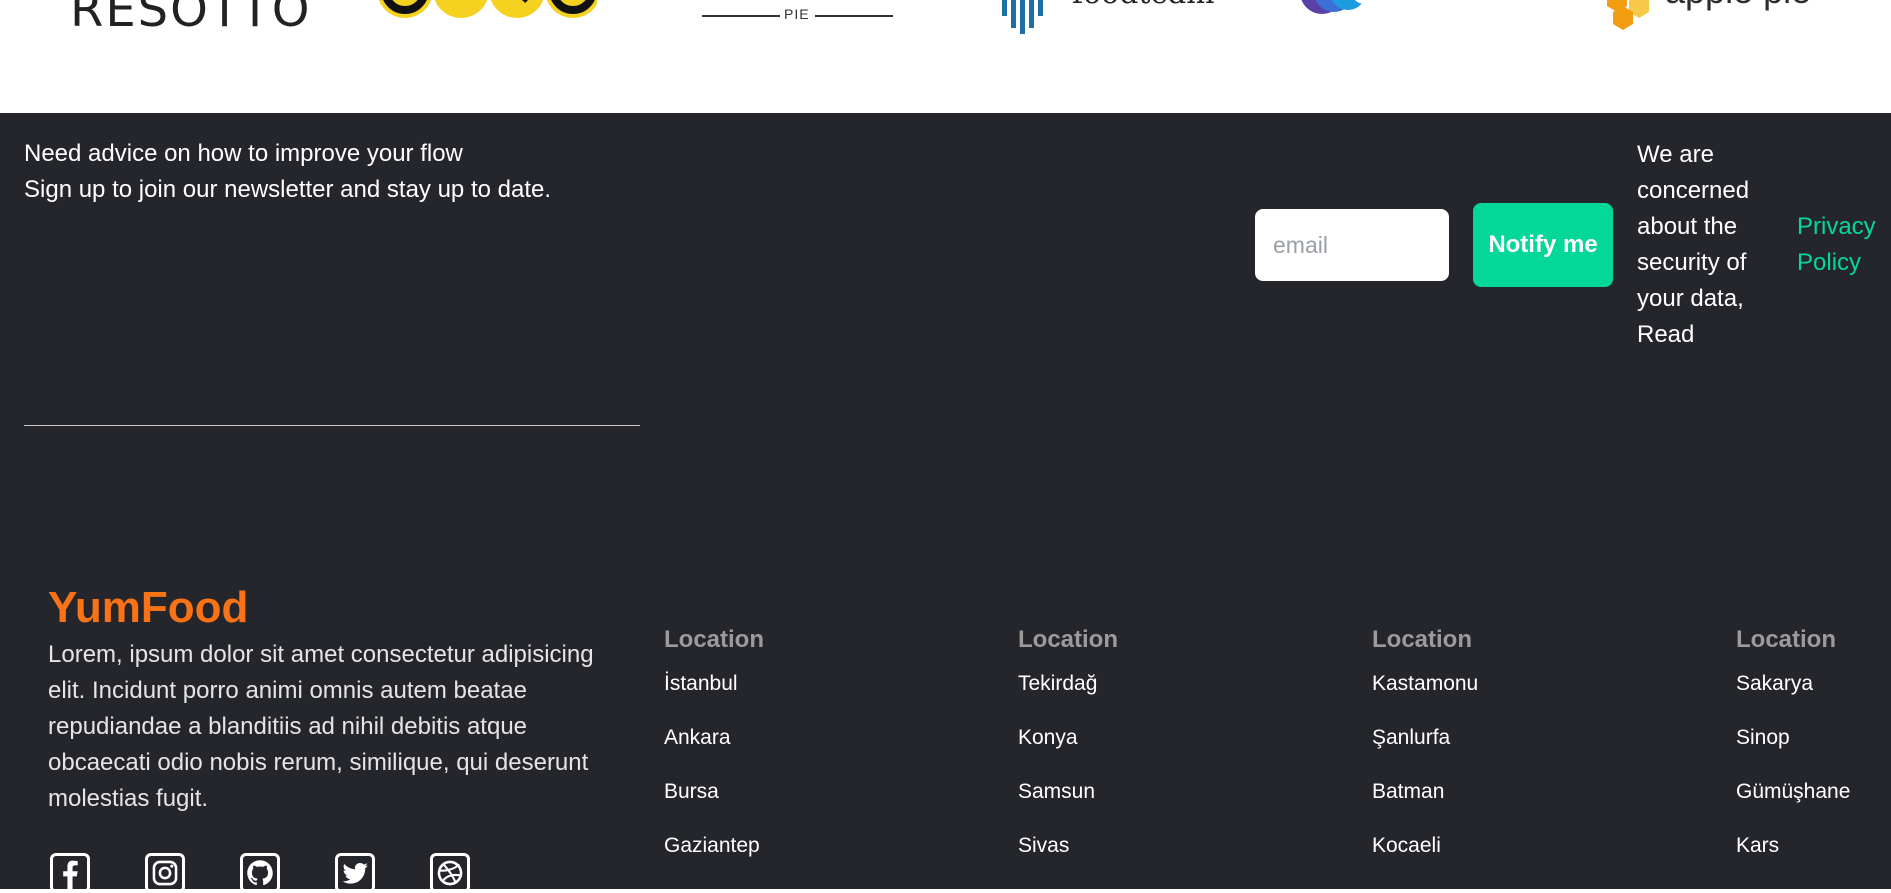 The height and width of the screenshot is (893, 1891). I want to click on location-link: Konya, so click(1068, 743).